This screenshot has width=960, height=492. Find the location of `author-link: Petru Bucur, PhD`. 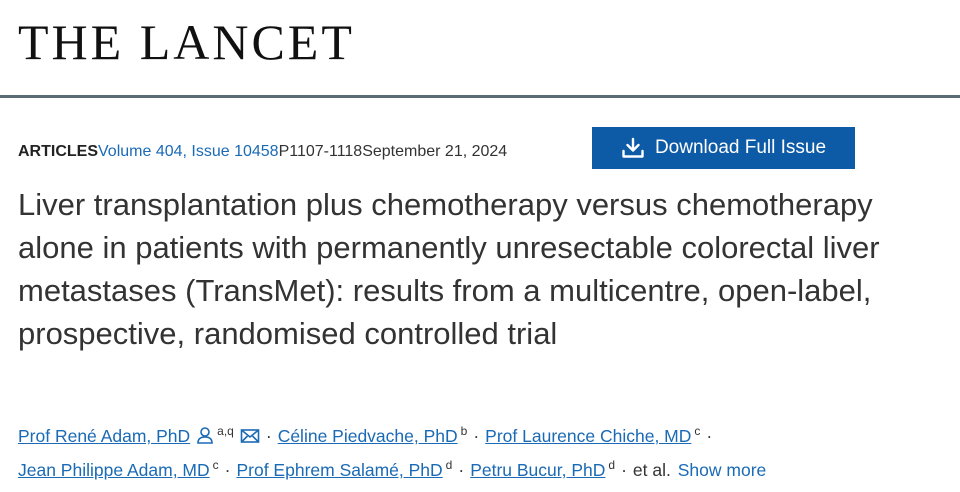

author-link: Petru Bucur, PhD is located at coordinates (537, 470).